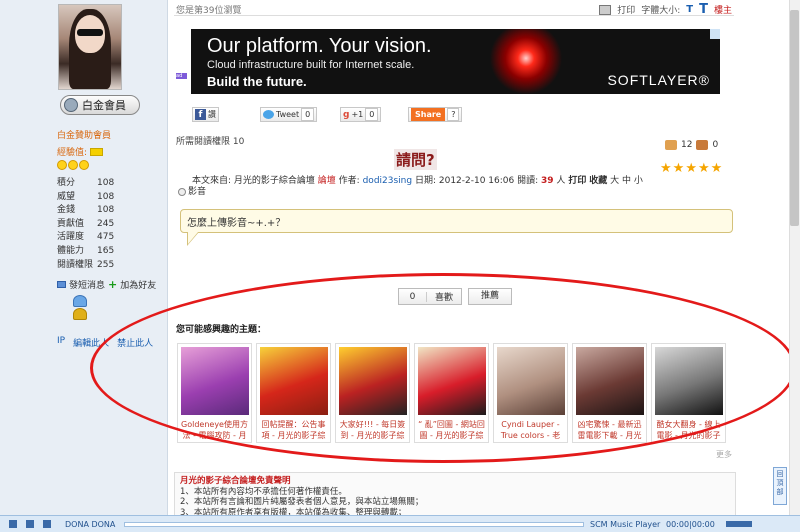  I want to click on related-item: “ 亂”回圖 - 網站回圖 - 月光的影子綜, so click(451, 393).